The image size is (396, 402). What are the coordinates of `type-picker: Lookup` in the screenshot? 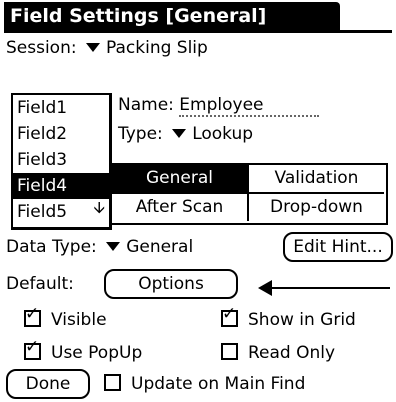 It's located at (210, 134).